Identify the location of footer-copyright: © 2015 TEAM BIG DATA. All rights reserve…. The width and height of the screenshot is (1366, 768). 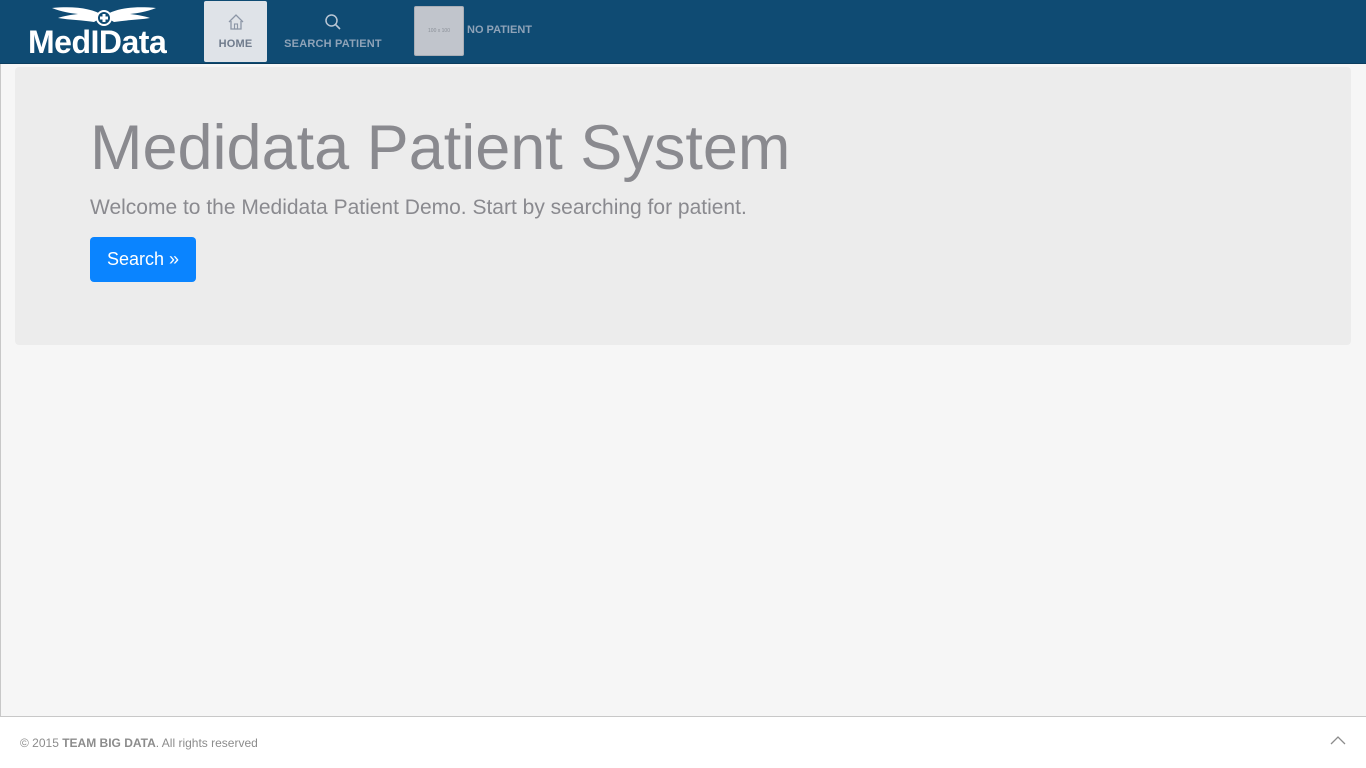
(139, 743).